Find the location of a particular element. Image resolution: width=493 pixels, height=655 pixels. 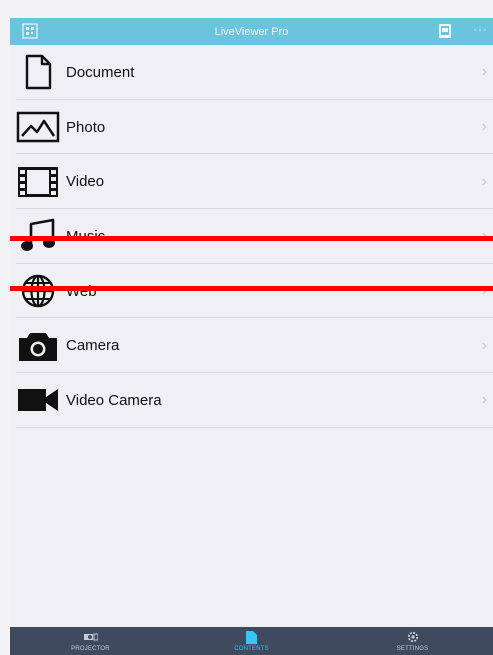

scan-icon is located at coordinates (30, 31).